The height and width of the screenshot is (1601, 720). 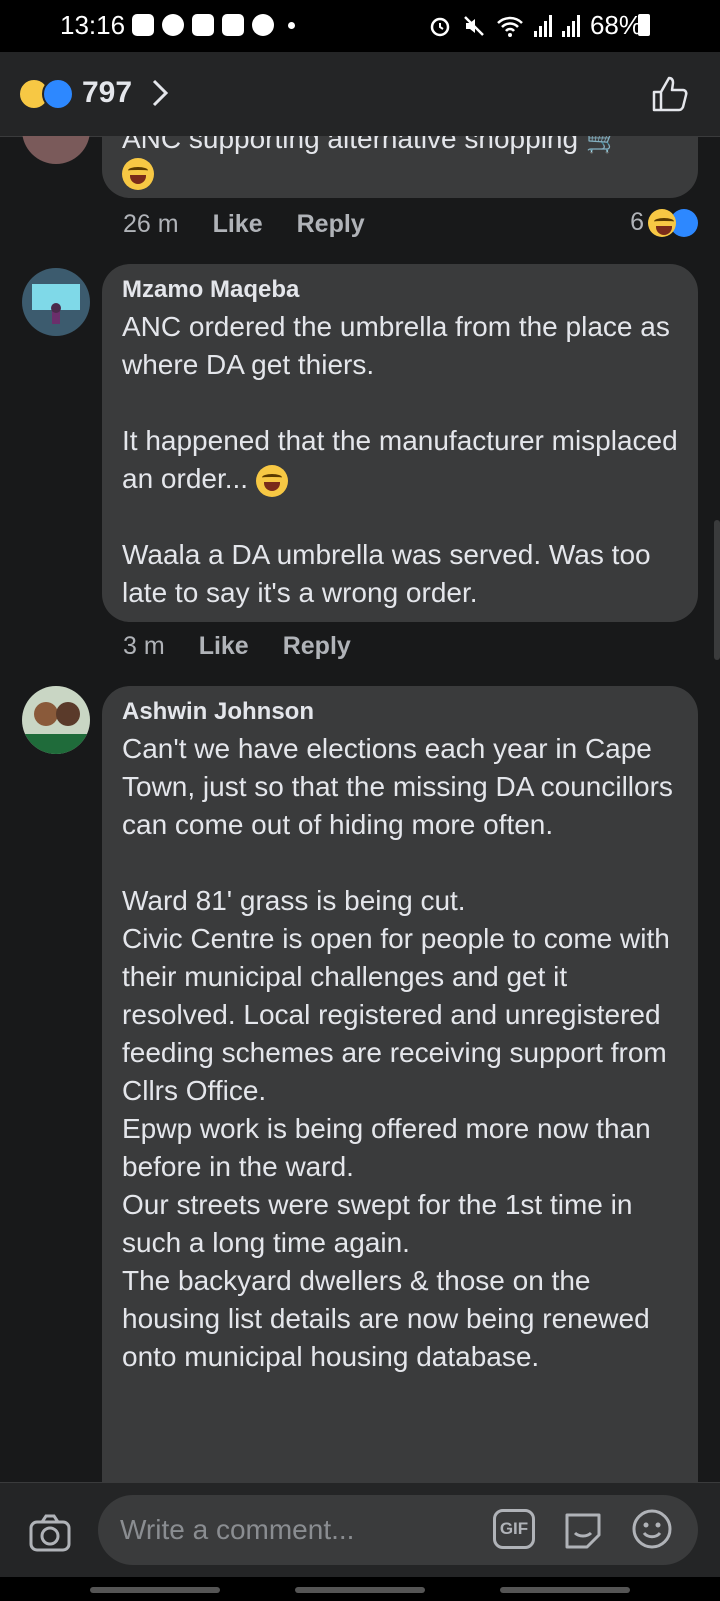 What do you see at coordinates (93, 25) in the screenshot?
I see `status-time: 13:16` at bounding box center [93, 25].